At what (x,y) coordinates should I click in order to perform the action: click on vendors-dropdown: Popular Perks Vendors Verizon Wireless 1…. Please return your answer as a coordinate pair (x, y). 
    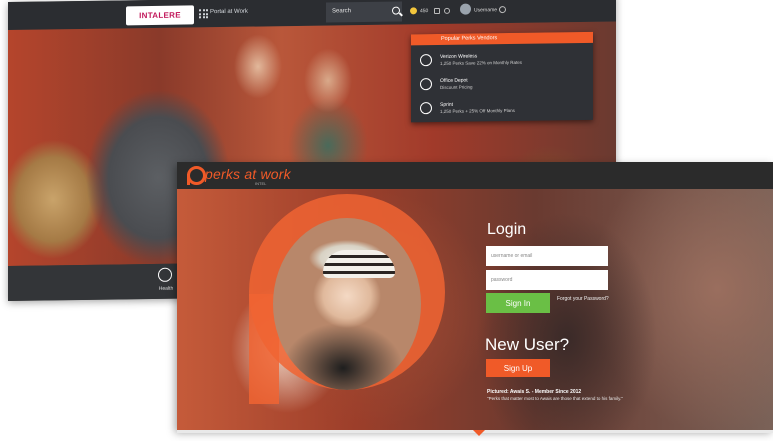
    Looking at the image, I should click on (502, 77).